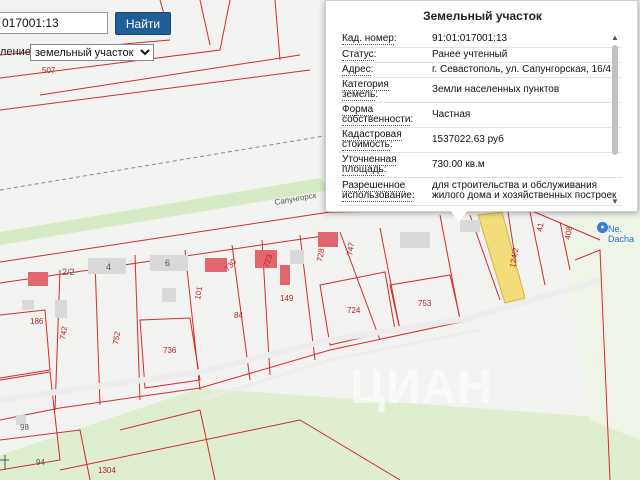 This screenshot has height=480, width=640. Describe the element at coordinates (624, 234) in the screenshot. I see `poi-label: Ne. Dacha` at that location.